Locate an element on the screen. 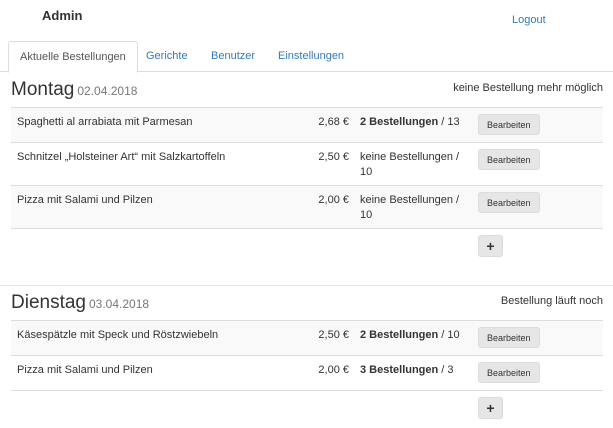 The image size is (613, 428). tab-aktuelle-bestellungen: Aktuelle Bestellungen is located at coordinates (73, 57).